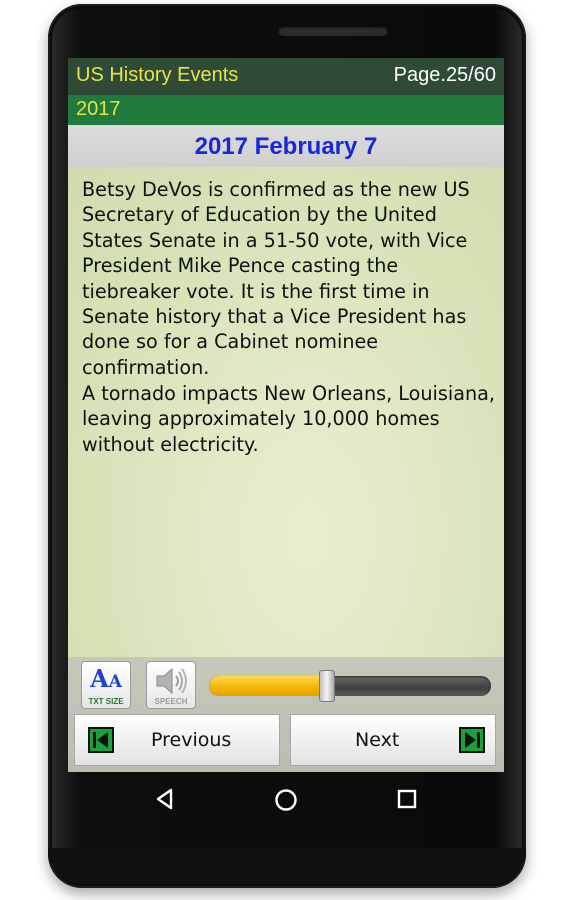 Image resolution: width=571 pixels, height=900 pixels. I want to click on system-navigation-bar, so click(286, 802).